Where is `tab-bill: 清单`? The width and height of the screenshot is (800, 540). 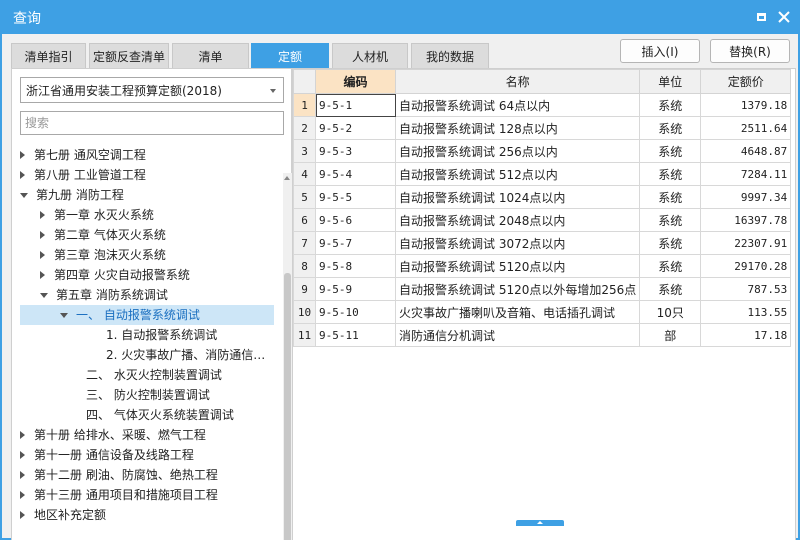
tab-bill: 清单 is located at coordinates (210, 56).